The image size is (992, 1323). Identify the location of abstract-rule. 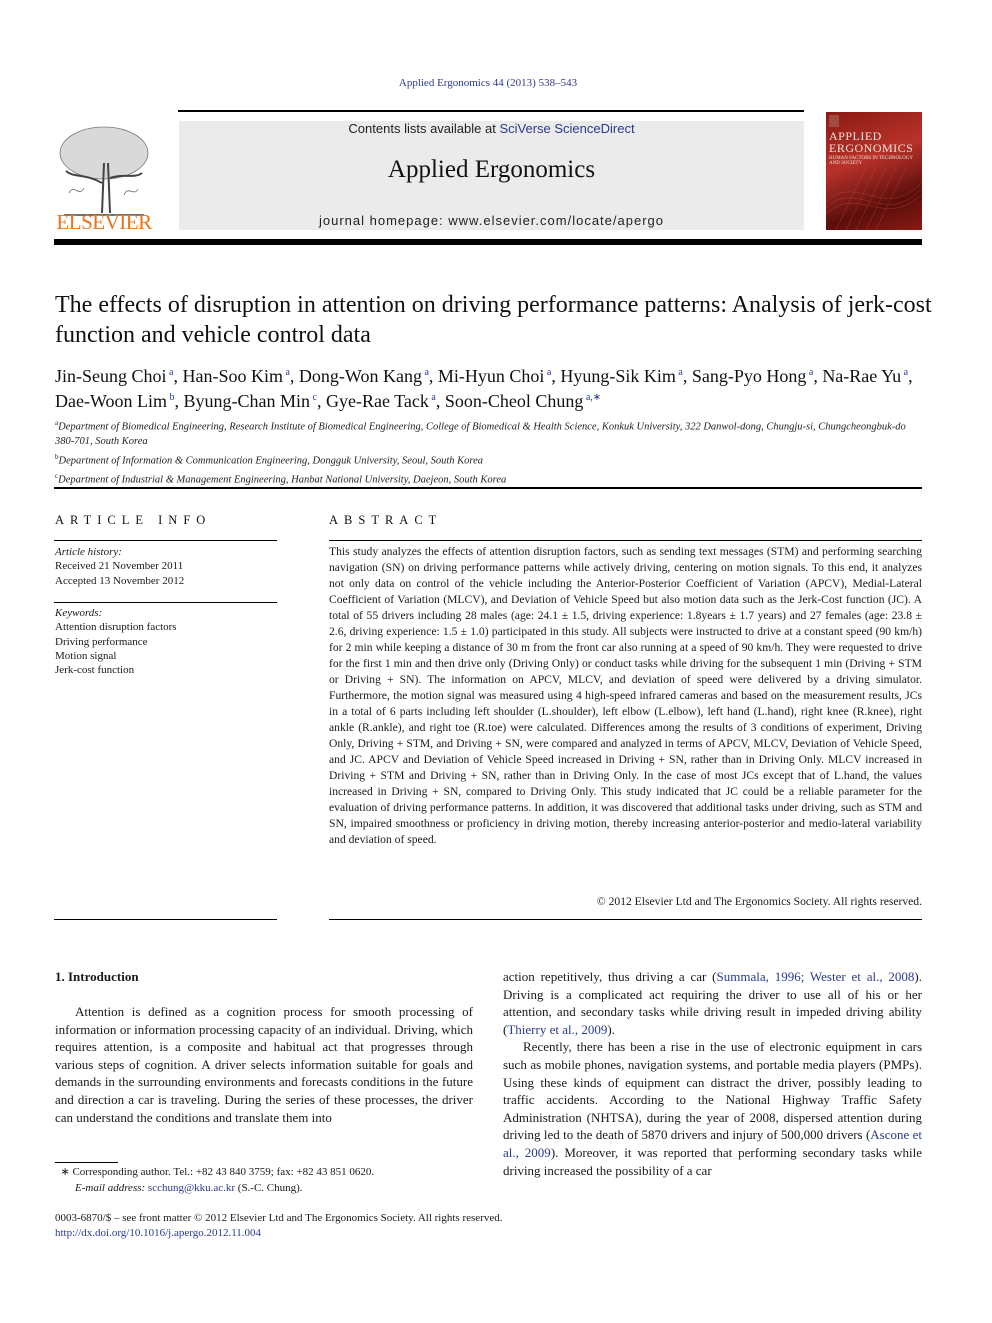
(625, 540).